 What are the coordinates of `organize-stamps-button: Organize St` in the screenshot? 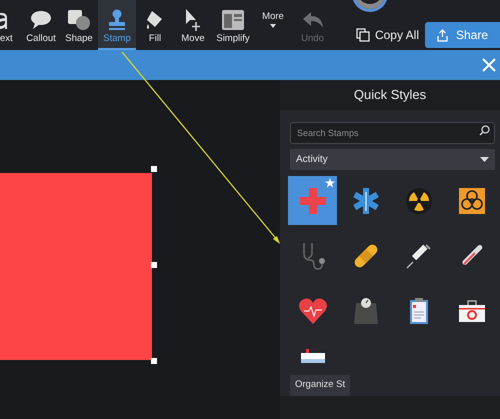 It's located at (320, 385).